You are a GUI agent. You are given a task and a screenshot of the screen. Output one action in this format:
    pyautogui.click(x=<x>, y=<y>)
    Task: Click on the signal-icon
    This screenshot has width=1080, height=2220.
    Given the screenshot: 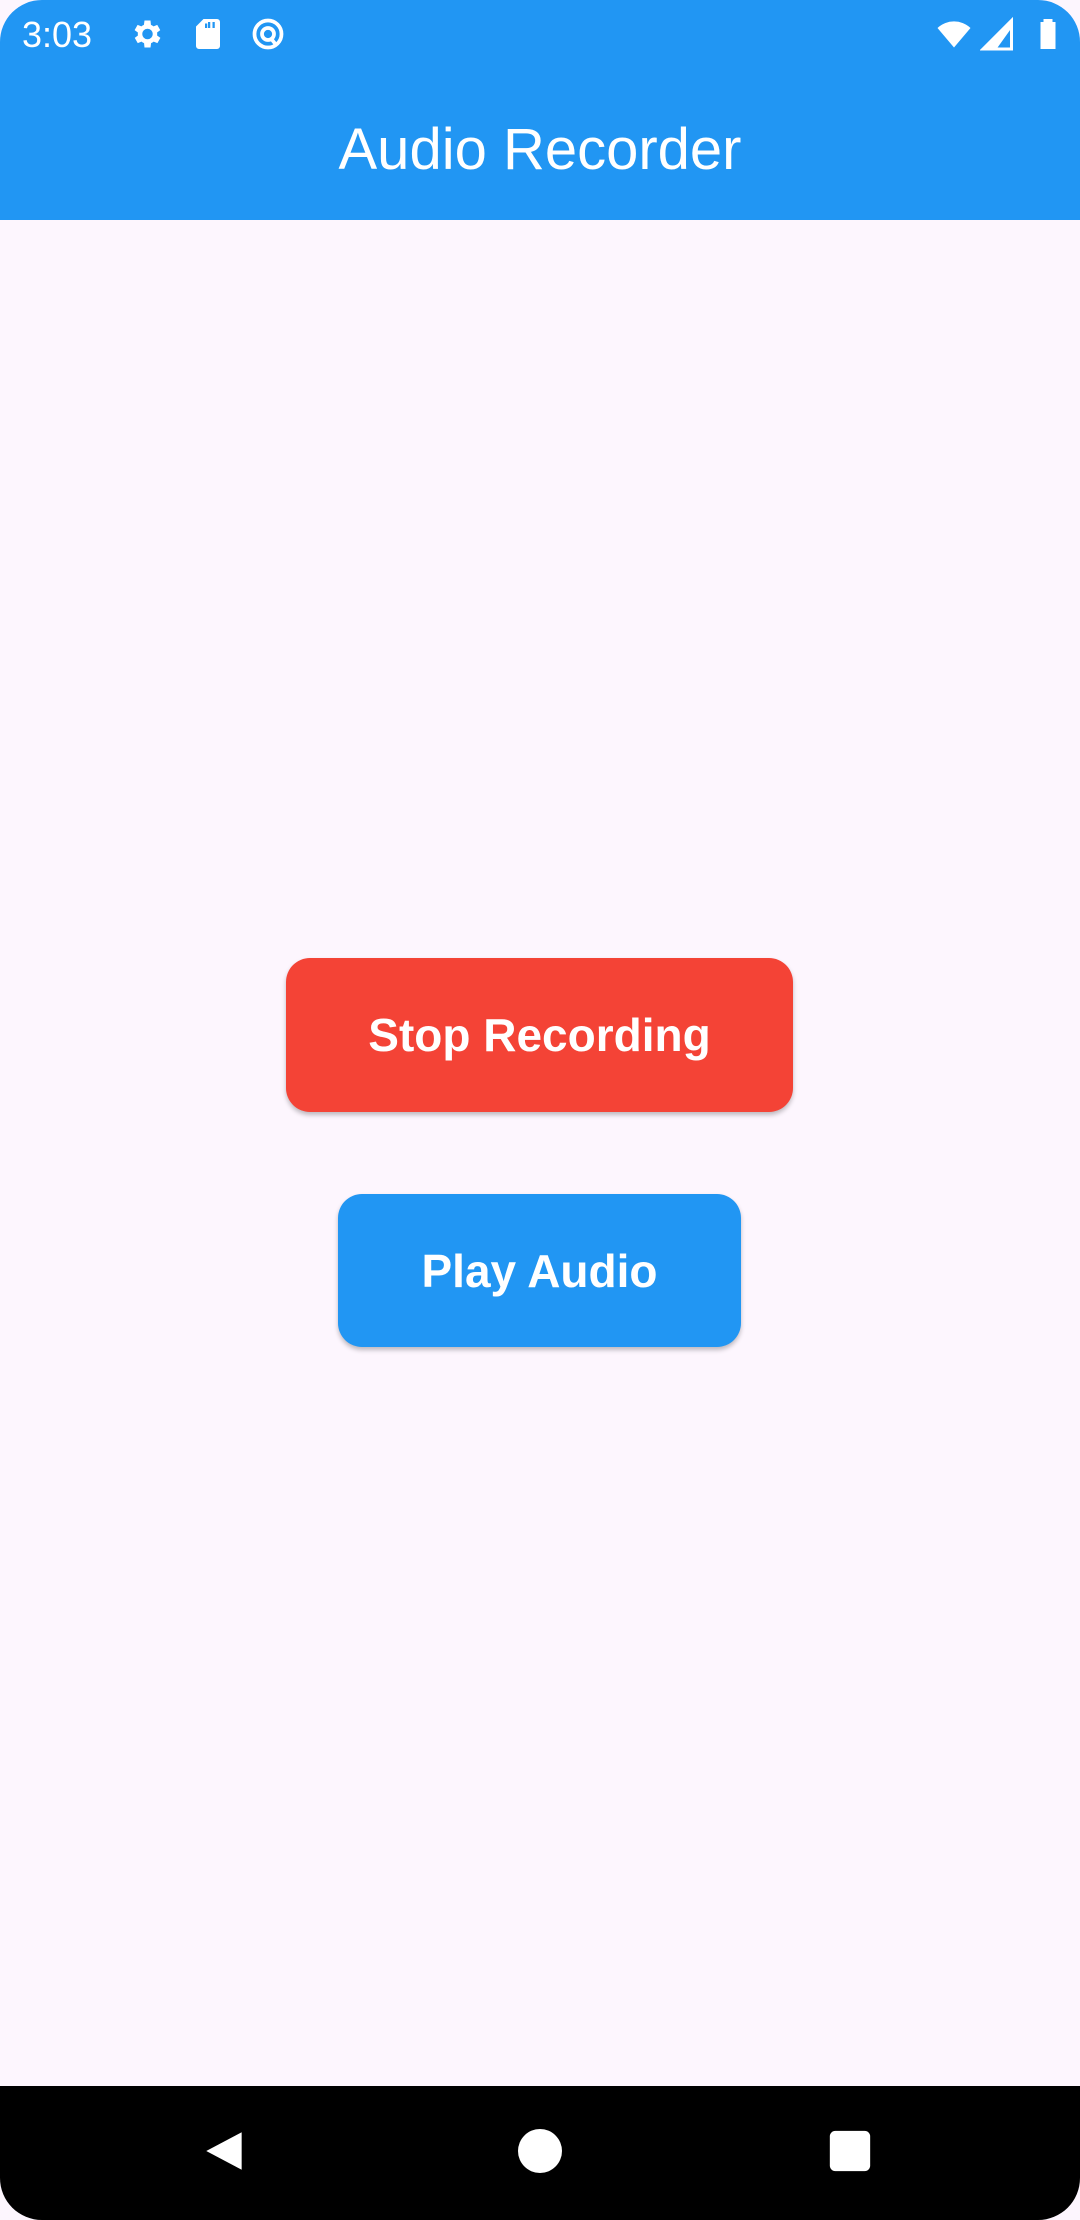 What is the action you would take?
    pyautogui.click(x=996, y=33)
    